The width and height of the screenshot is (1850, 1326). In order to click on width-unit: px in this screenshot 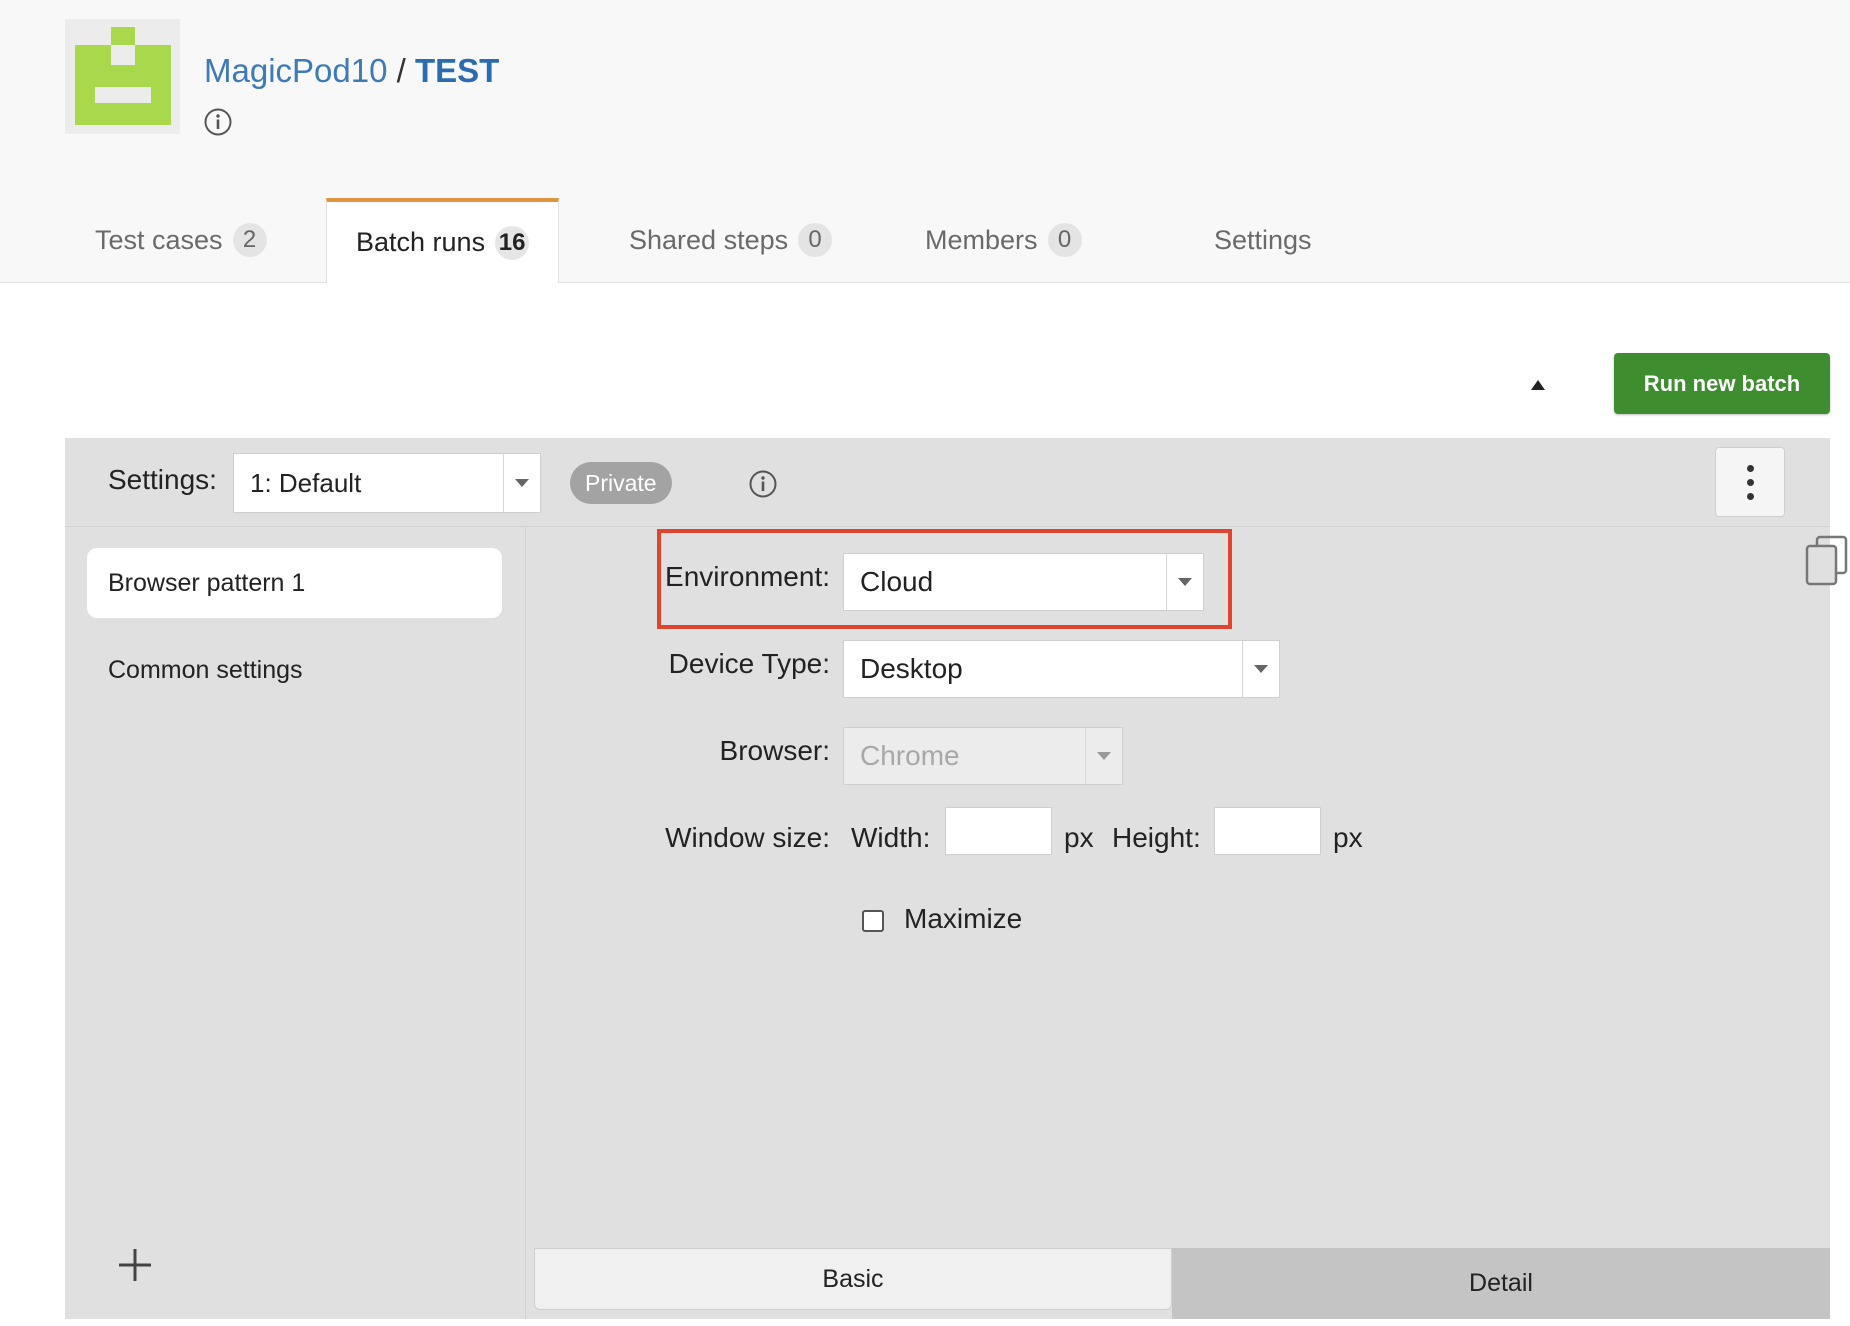, I will do `click(1079, 837)`.